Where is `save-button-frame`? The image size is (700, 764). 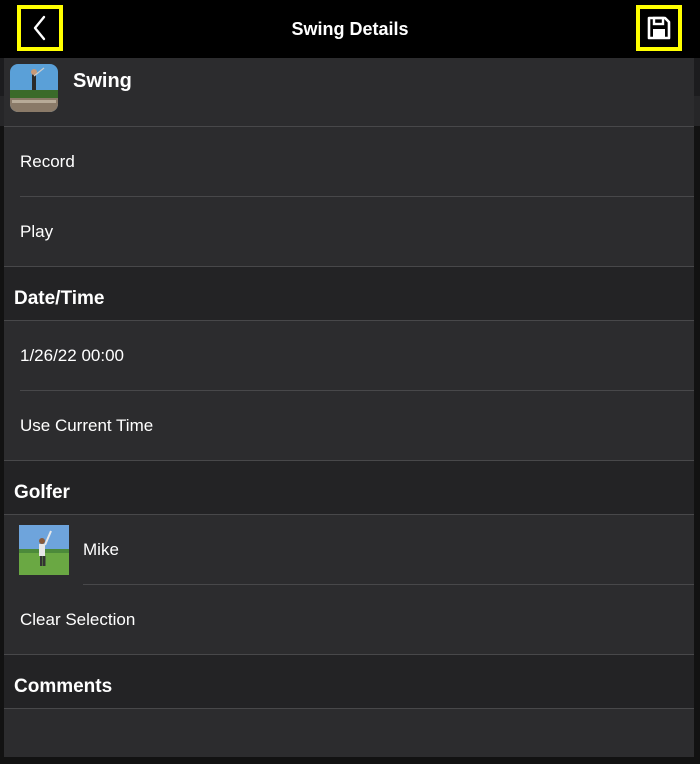 save-button-frame is located at coordinates (659, 28).